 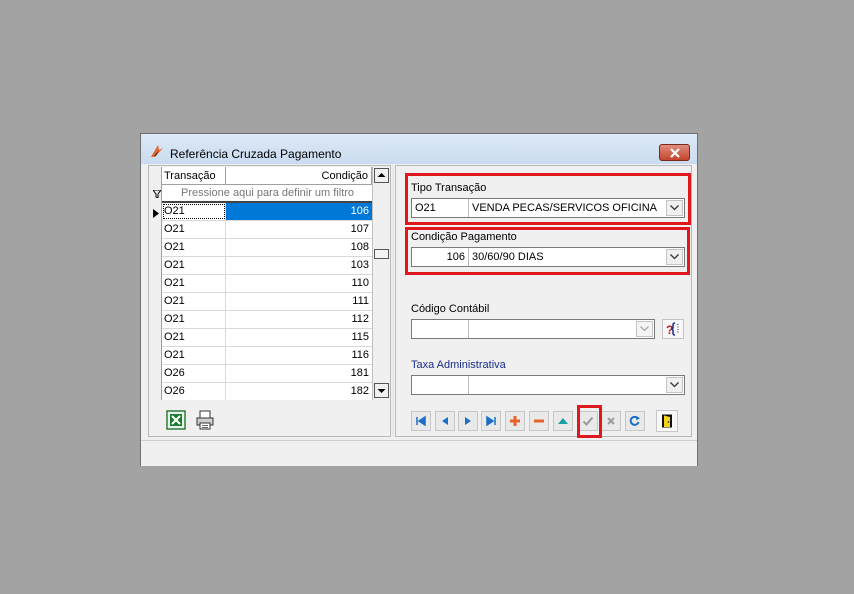 I want to click on table-row: O21 106, so click(x=267, y=212).